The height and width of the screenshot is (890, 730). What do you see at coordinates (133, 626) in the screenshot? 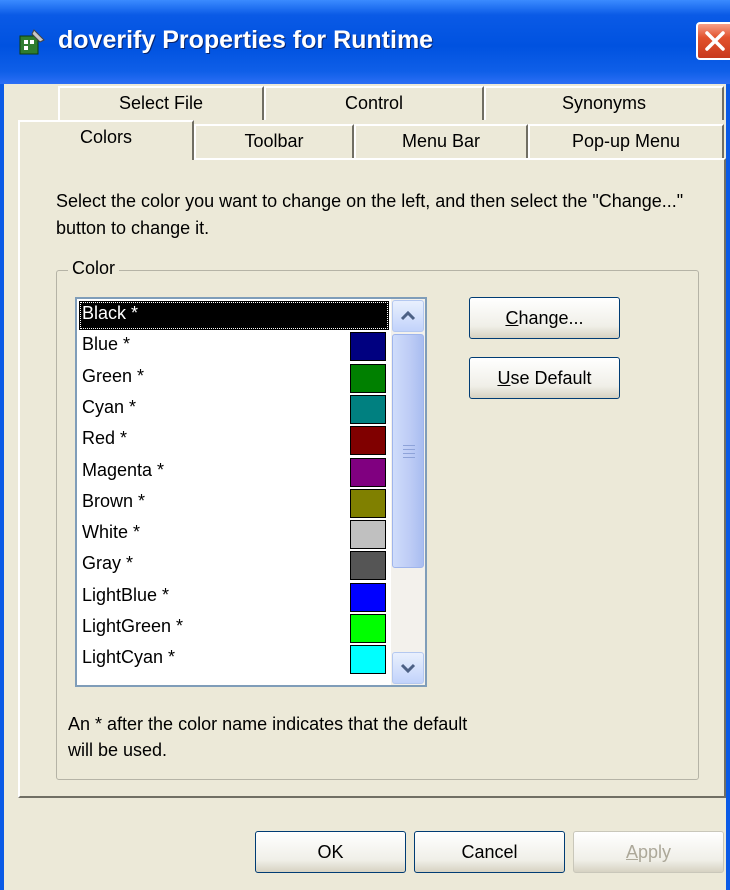
I see `color-name: LightGreen *` at bounding box center [133, 626].